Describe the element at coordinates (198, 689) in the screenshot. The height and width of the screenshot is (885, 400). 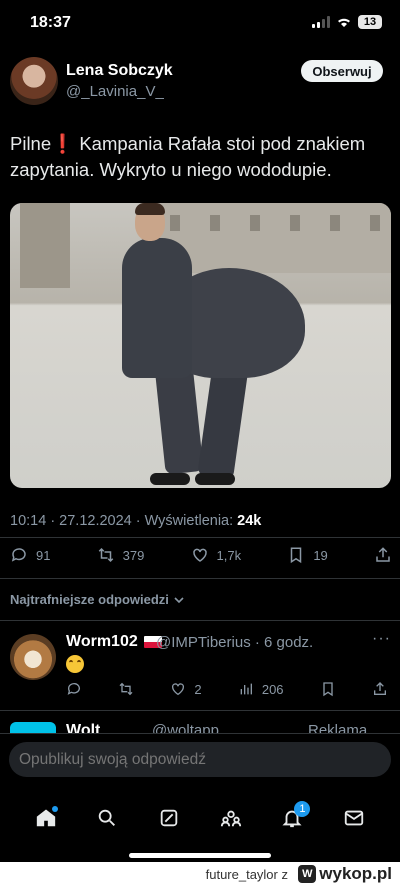
I see `reply-like-count: 2` at that location.